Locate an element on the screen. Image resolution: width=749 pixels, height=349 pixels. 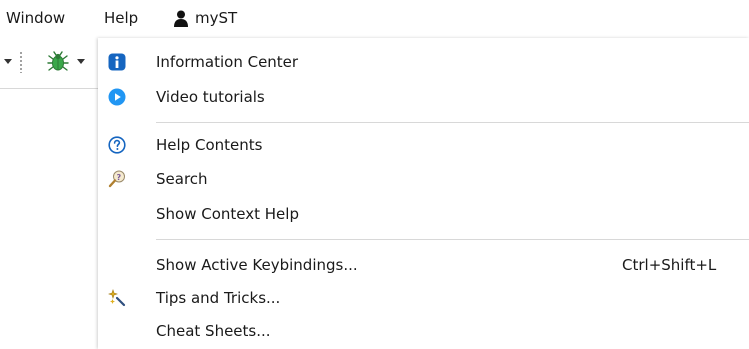
menu-myst: myST is located at coordinates (205, 18).